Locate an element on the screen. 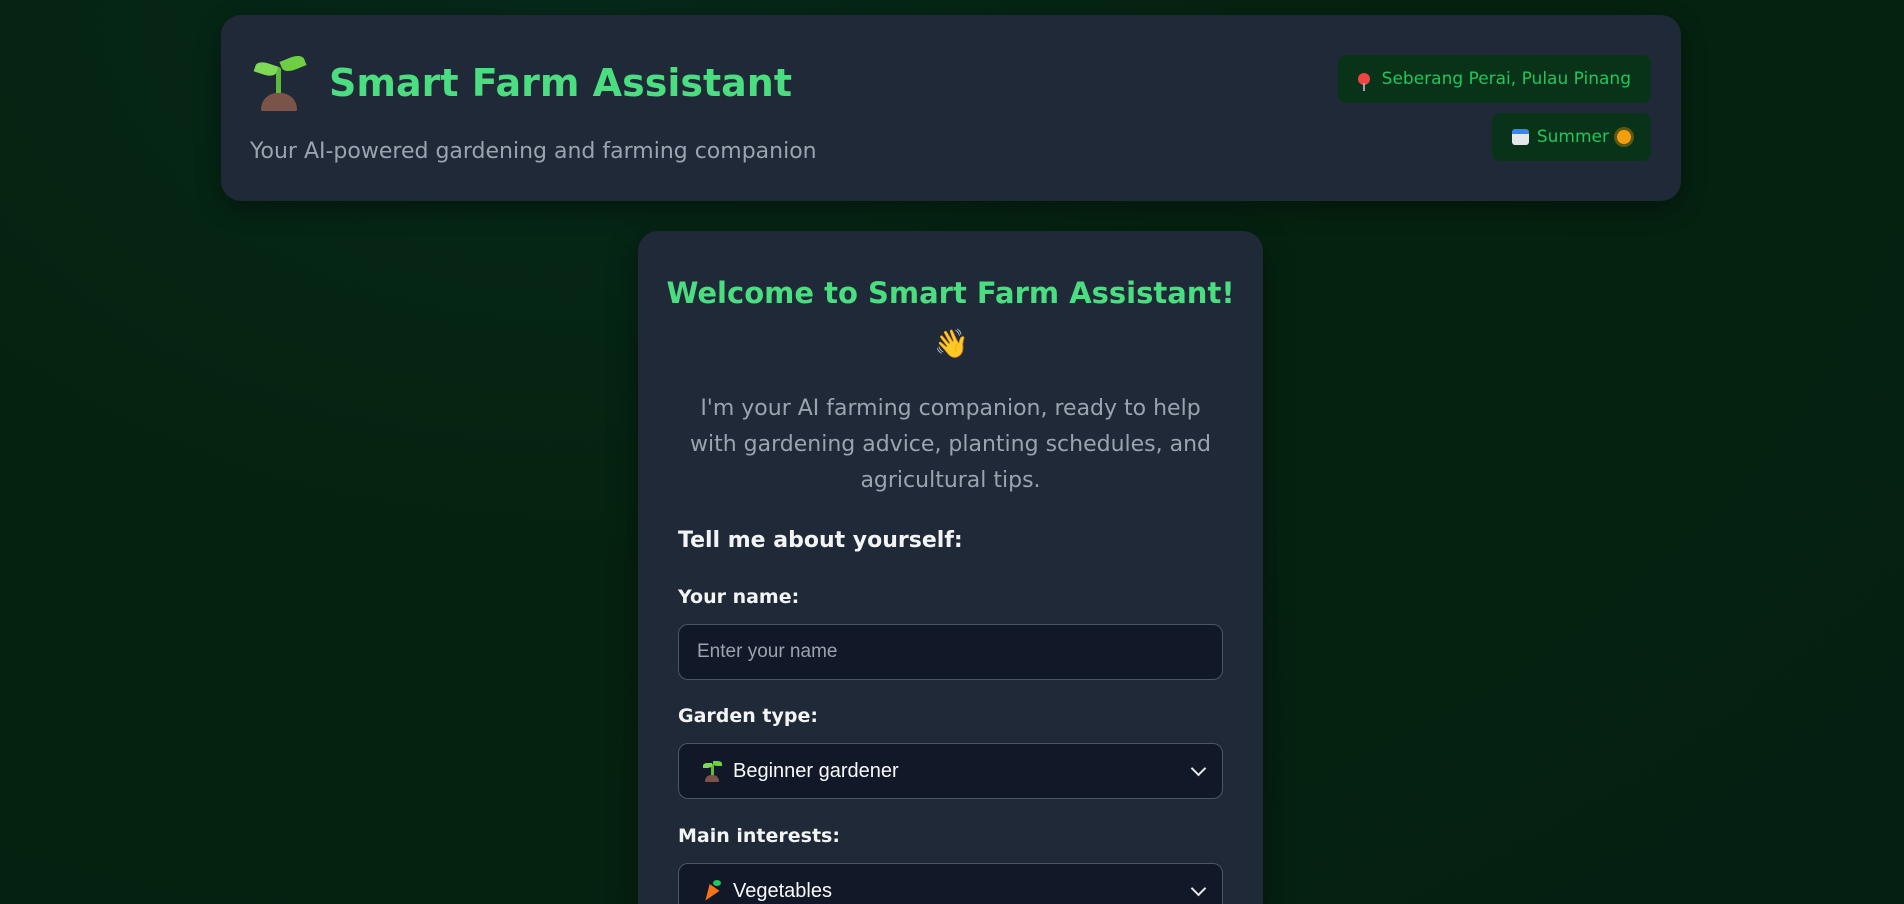 The height and width of the screenshot is (904, 1904). season-text: Summer is located at coordinates (1572, 137).